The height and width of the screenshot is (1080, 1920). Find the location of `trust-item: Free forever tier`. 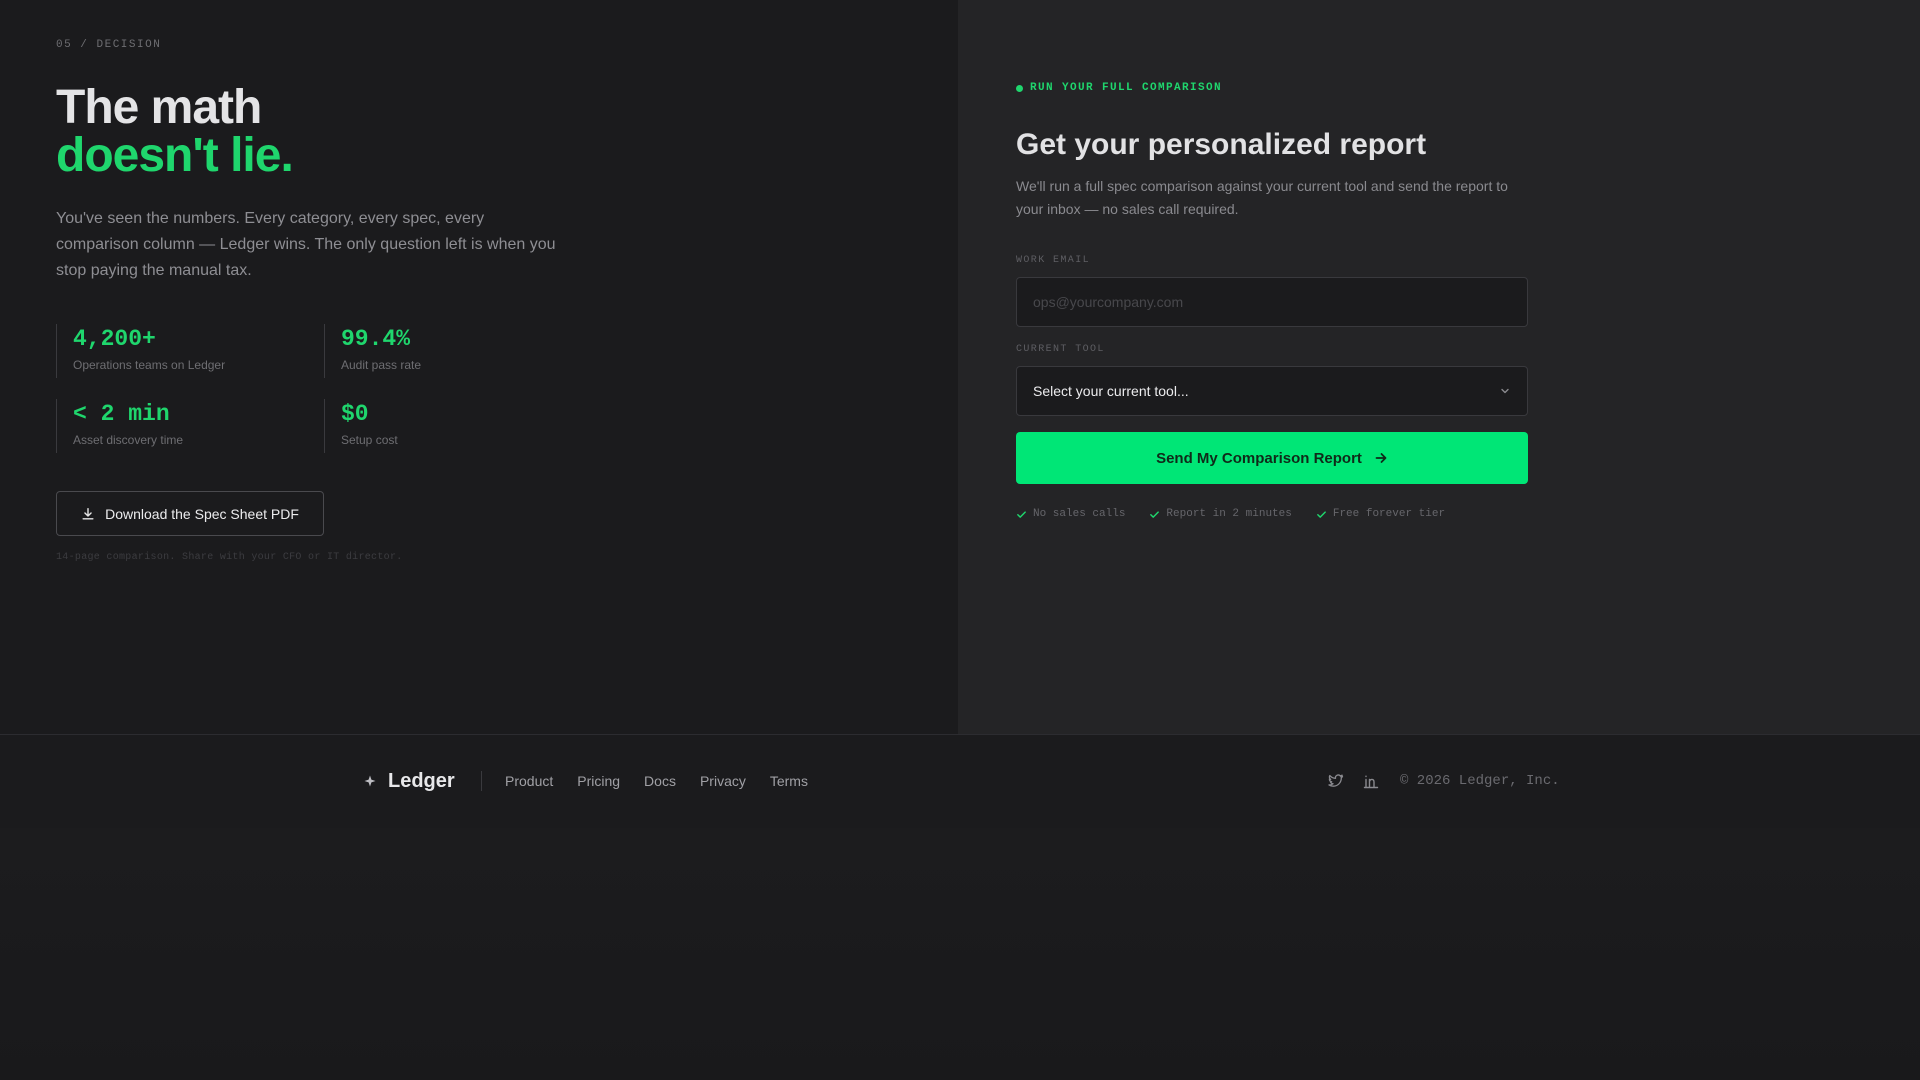

trust-item: Free forever tier is located at coordinates (1380, 514).